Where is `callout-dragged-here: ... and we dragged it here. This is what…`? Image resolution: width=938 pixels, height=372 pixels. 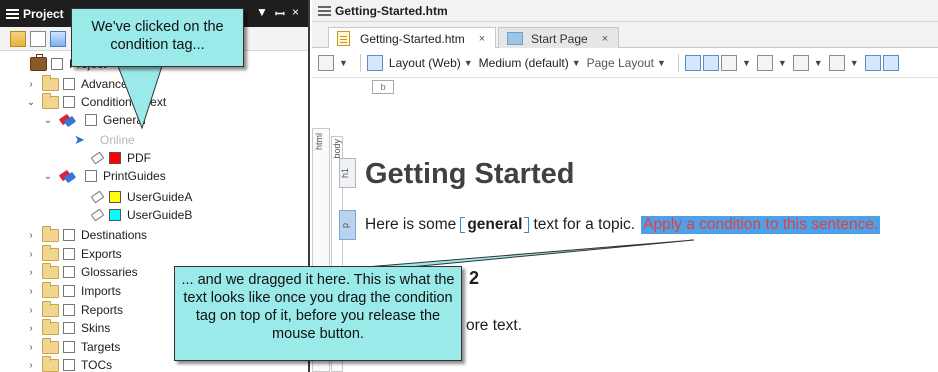
callout-dragged-here: ... and we dragged it here. This is what… is located at coordinates (318, 313).